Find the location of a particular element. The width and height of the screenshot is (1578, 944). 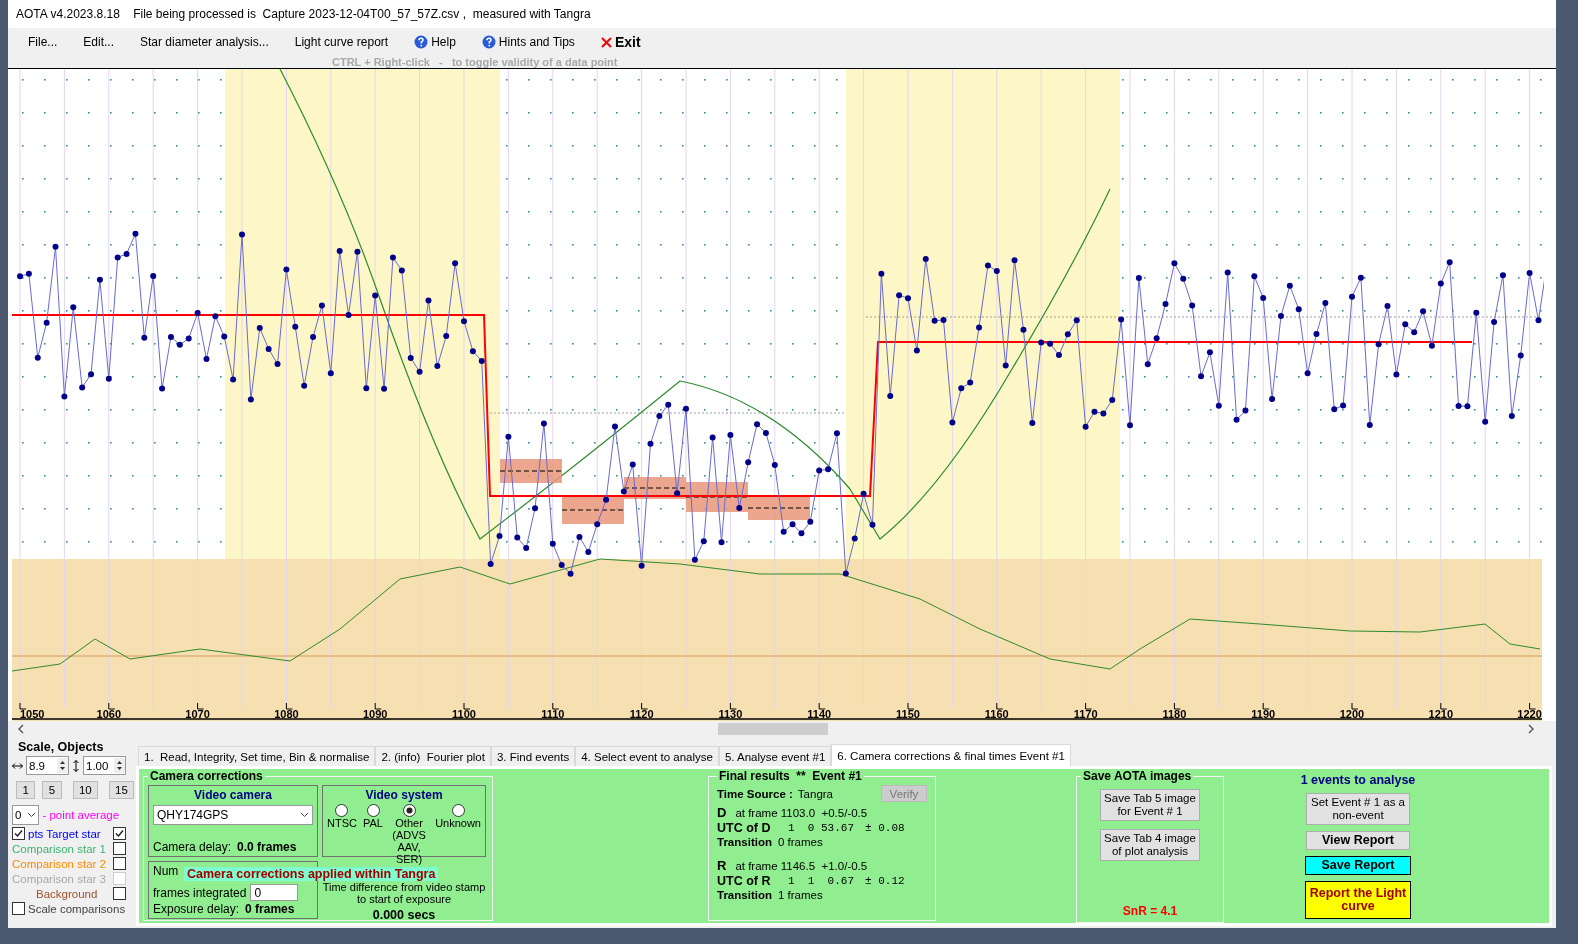

scale-button: 1 is located at coordinates (26, 790).